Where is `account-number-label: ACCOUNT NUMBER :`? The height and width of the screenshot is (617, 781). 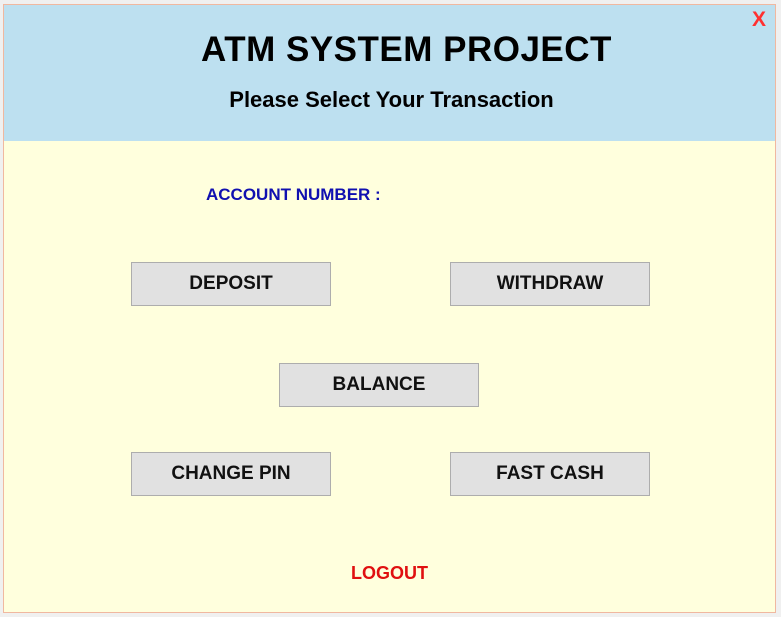
account-number-label: ACCOUNT NUMBER : is located at coordinates (293, 194).